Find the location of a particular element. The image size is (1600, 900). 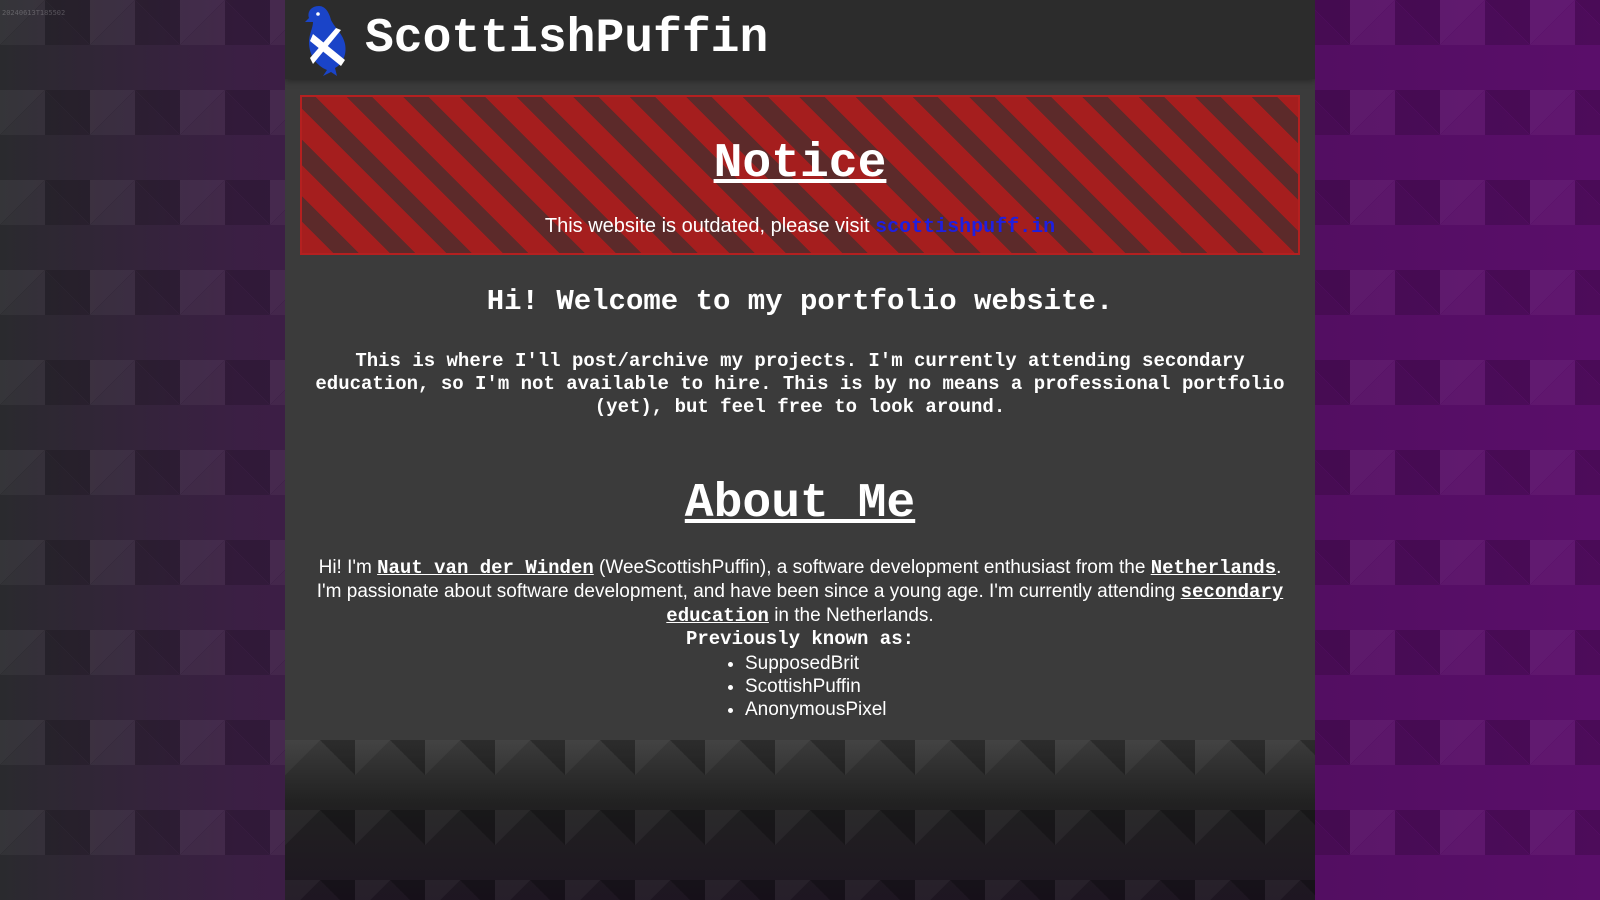

previously-known-as-label: Previously known as: is located at coordinates (800, 639).